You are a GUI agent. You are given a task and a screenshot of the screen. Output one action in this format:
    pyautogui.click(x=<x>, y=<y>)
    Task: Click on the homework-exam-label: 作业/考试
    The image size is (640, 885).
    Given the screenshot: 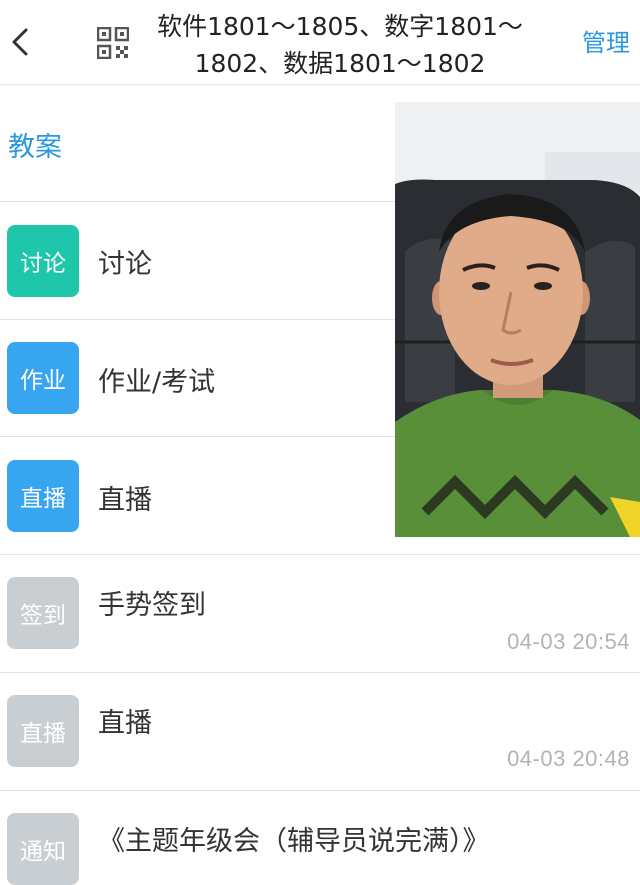 What is the action you would take?
    pyautogui.click(x=157, y=382)
    